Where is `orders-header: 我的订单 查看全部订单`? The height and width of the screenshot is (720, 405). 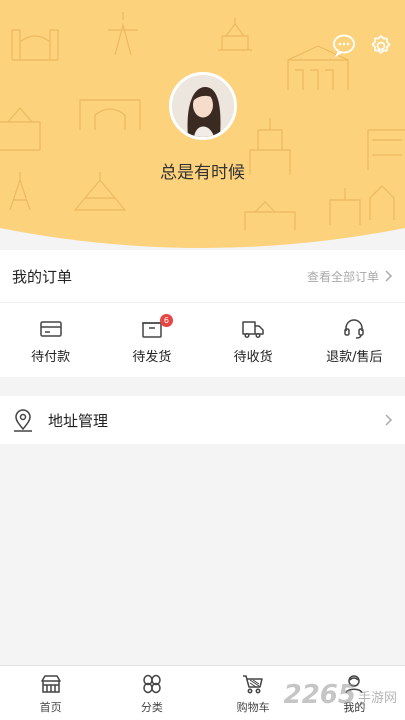 orders-header: 我的订单 查看全部订单 is located at coordinates (202, 276).